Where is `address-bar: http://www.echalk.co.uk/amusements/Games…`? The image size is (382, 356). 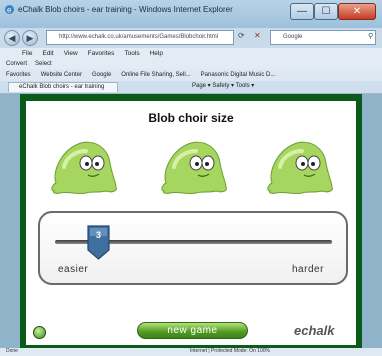 address-bar: http://www.echalk.co.uk/amusements/Games… is located at coordinates (140, 37).